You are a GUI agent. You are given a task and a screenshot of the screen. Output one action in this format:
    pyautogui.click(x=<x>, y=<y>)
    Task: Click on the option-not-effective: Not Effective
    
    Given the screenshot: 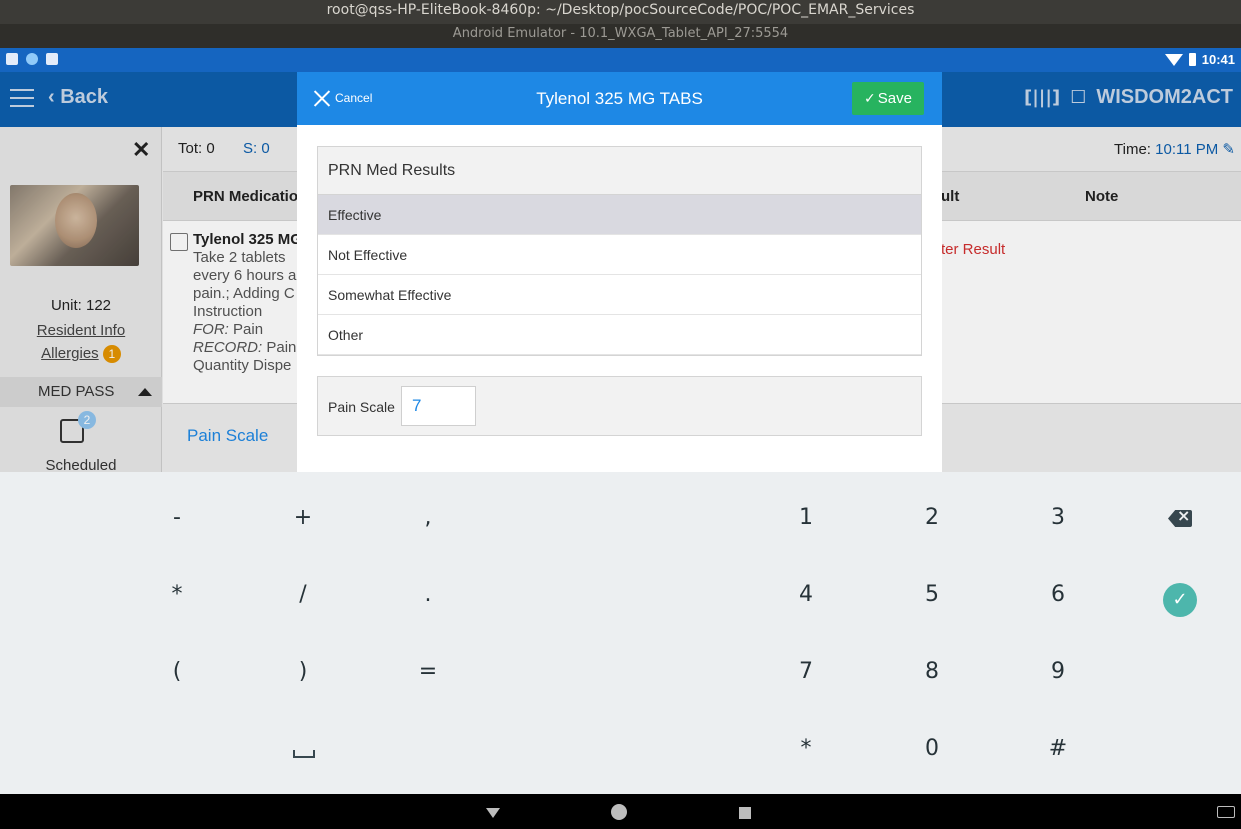 What is the action you would take?
    pyautogui.click(x=619, y=255)
    